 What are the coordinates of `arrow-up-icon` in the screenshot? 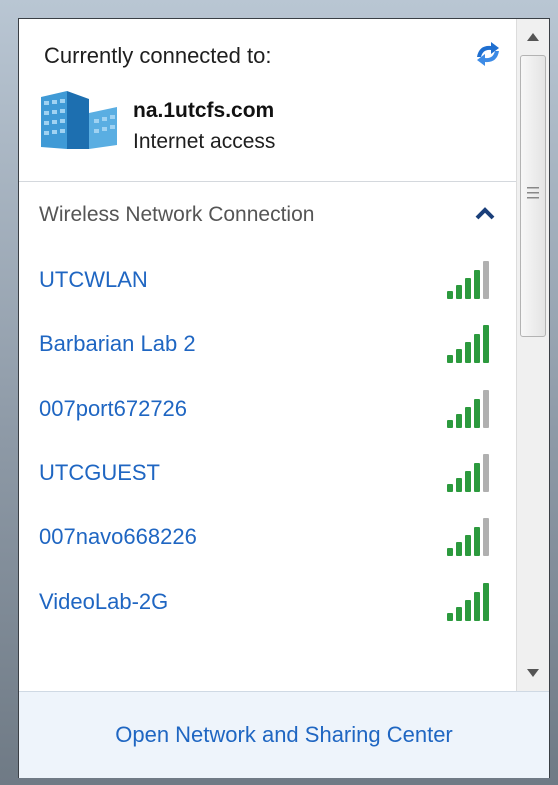 It's located at (533, 37).